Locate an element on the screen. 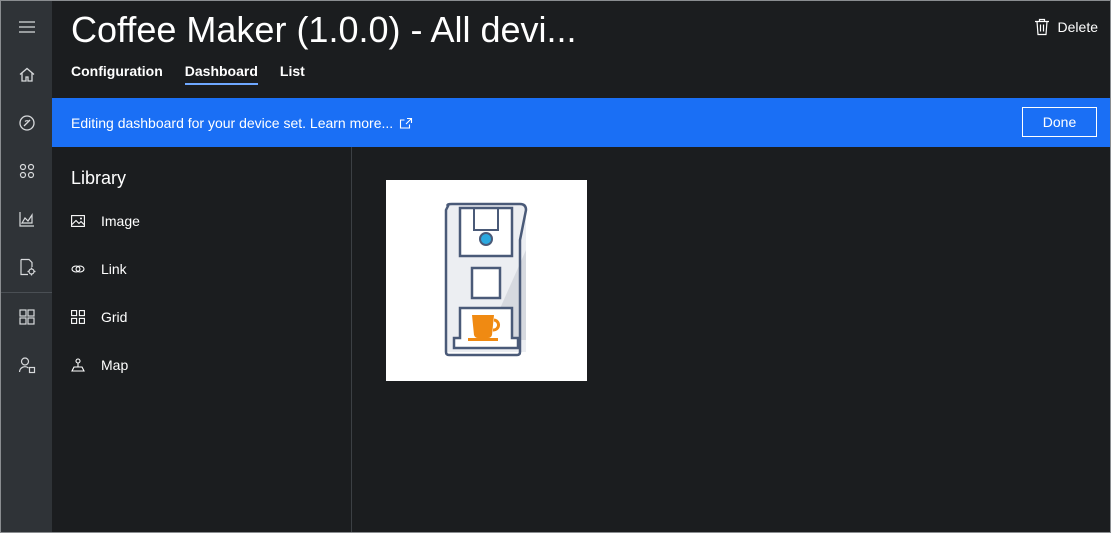  device-templates-icon is located at coordinates (27, 267).